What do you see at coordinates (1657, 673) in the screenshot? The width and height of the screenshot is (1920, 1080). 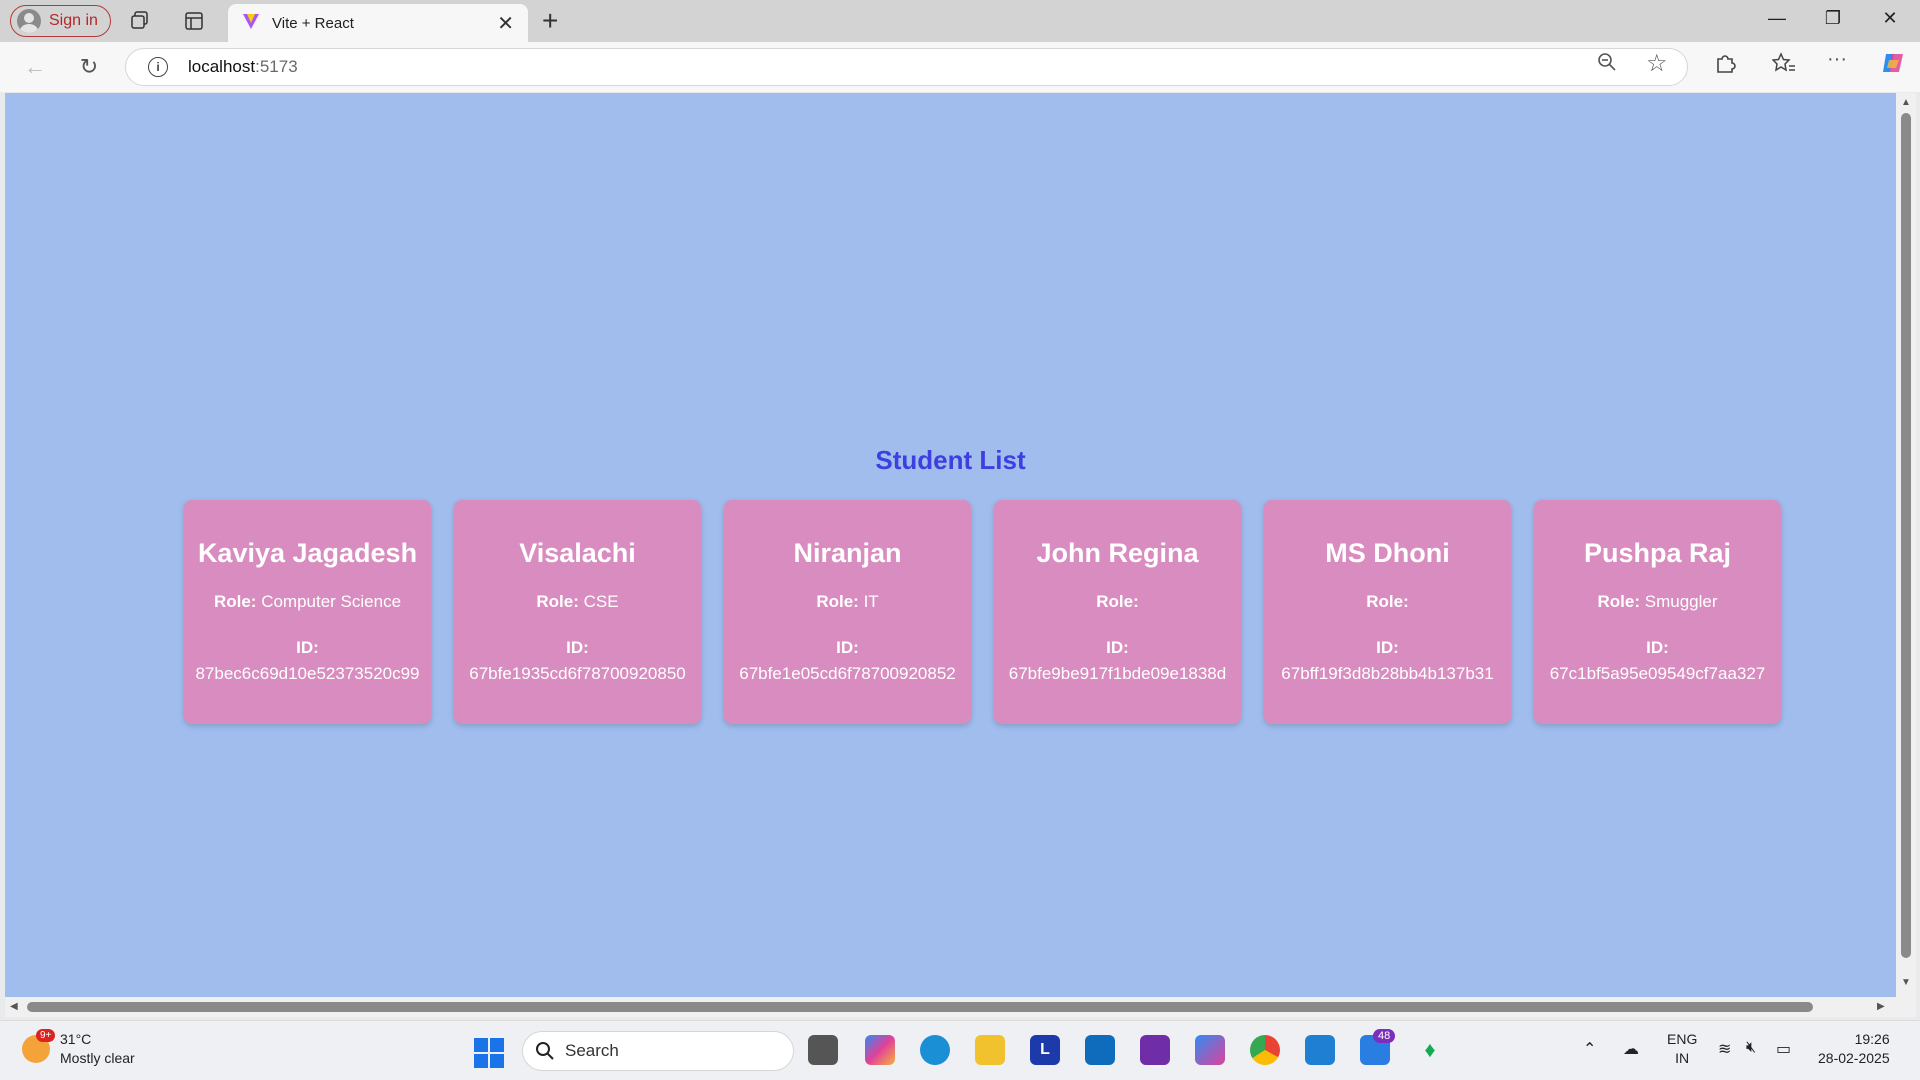 I see `student-id: 67c1bf5a95e09549cf7aa327` at bounding box center [1657, 673].